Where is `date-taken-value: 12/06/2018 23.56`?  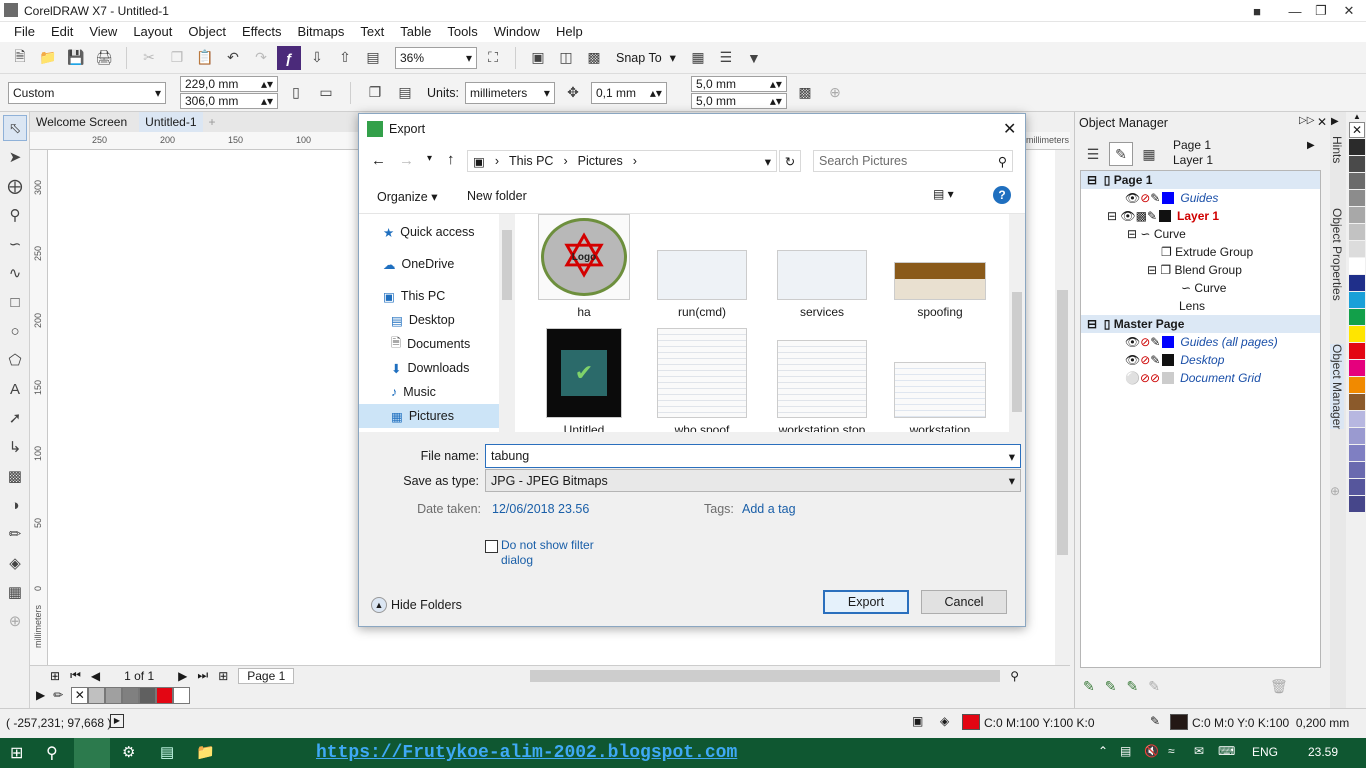 date-taken-value: 12/06/2018 23.56 is located at coordinates (540, 509).